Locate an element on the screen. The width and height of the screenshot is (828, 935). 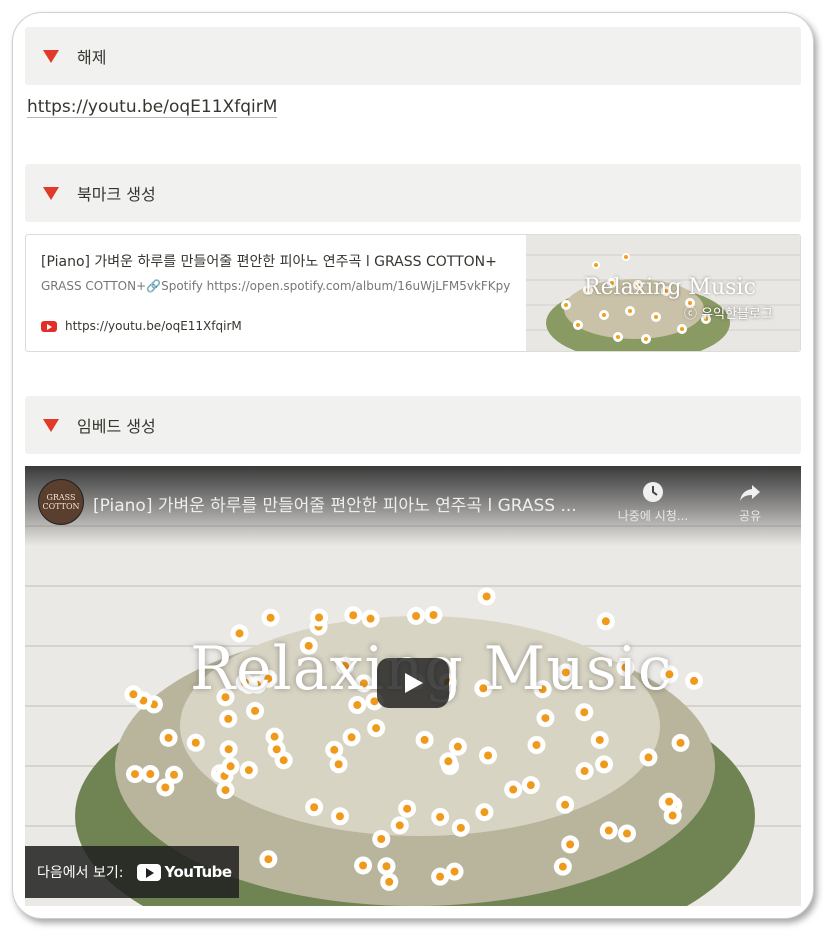
bookmark-url-text: https://youtu.be/oqE11XfqirM is located at coordinates (153, 326).